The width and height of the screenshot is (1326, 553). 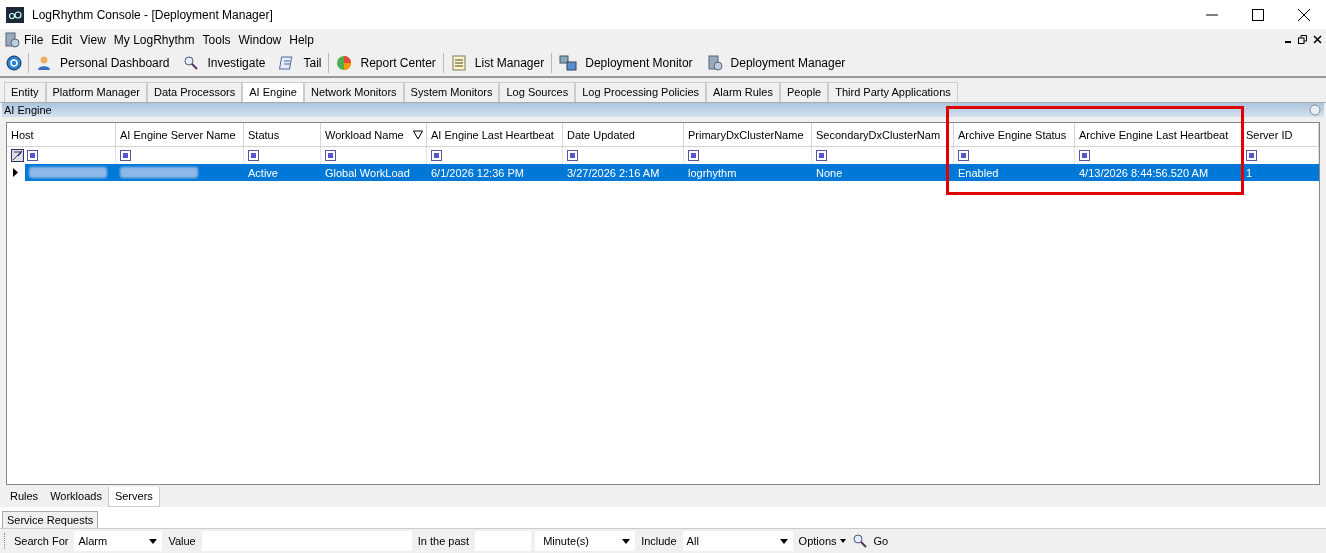 I want to click on dropdown: Minute(s), so click(x=585, y=541).